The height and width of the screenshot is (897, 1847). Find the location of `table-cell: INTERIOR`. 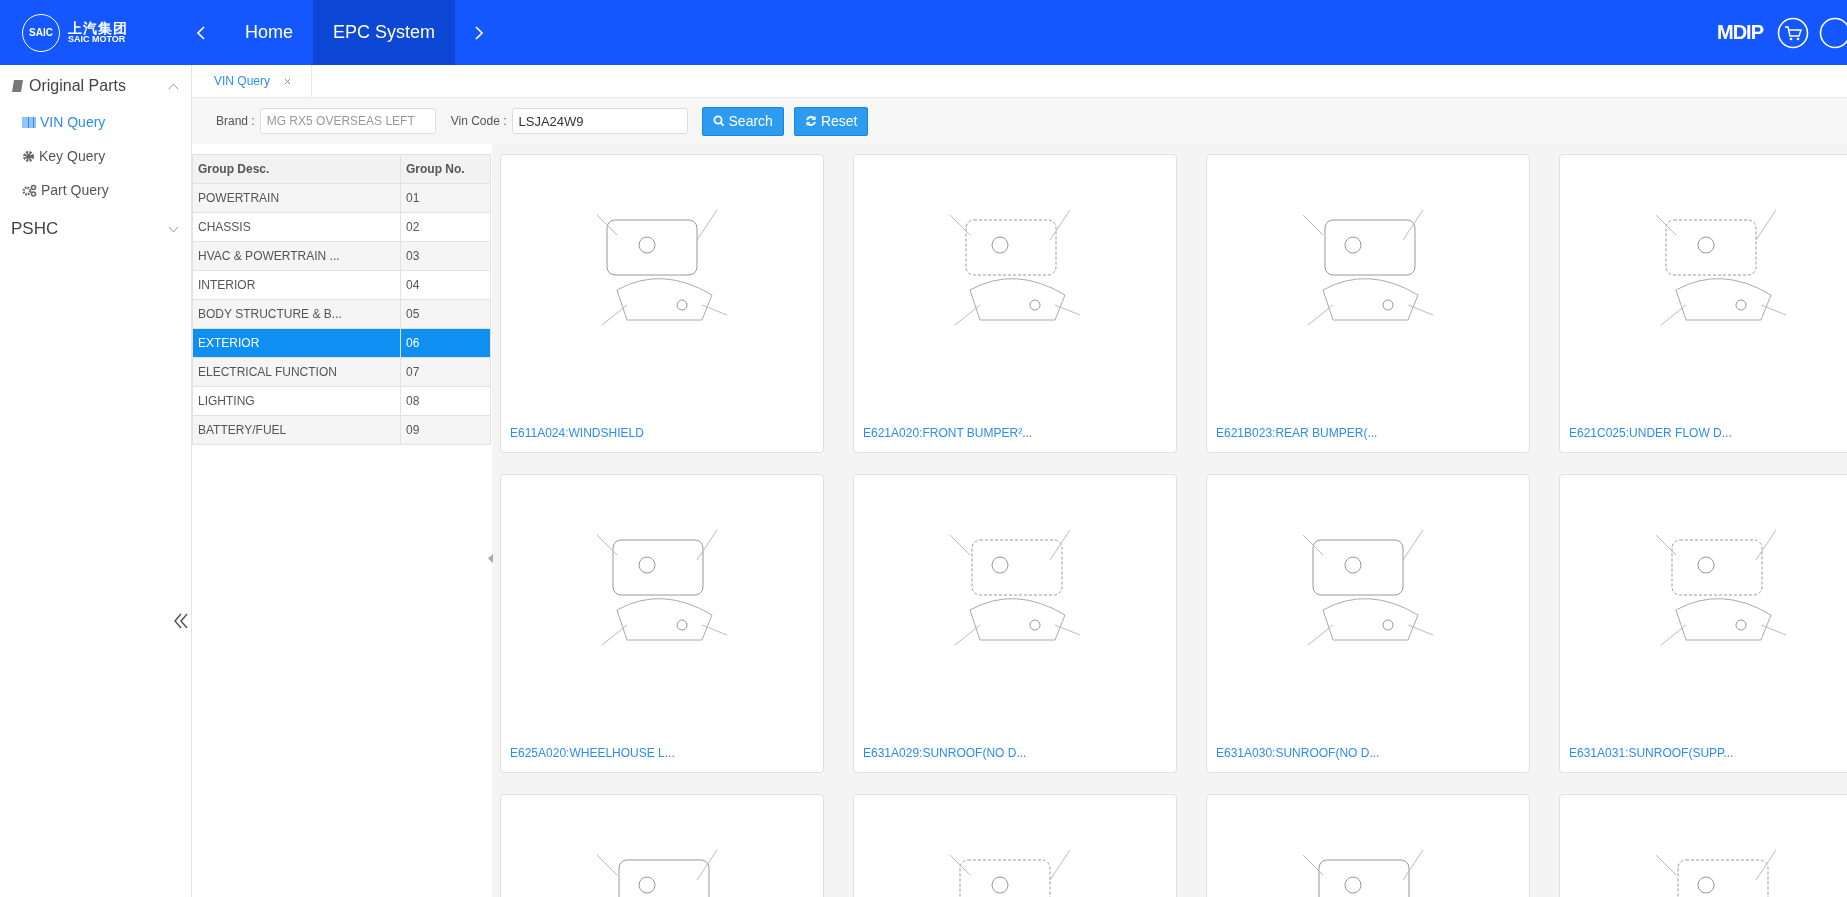

table-cell: INTERIOR is located at coordinates (296, 285).